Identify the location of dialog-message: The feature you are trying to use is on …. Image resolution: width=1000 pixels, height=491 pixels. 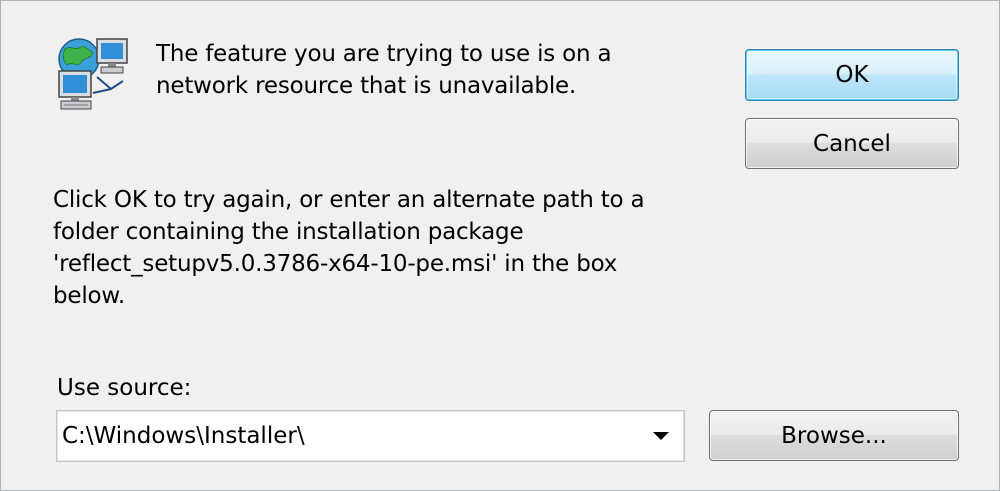
(384, 70).